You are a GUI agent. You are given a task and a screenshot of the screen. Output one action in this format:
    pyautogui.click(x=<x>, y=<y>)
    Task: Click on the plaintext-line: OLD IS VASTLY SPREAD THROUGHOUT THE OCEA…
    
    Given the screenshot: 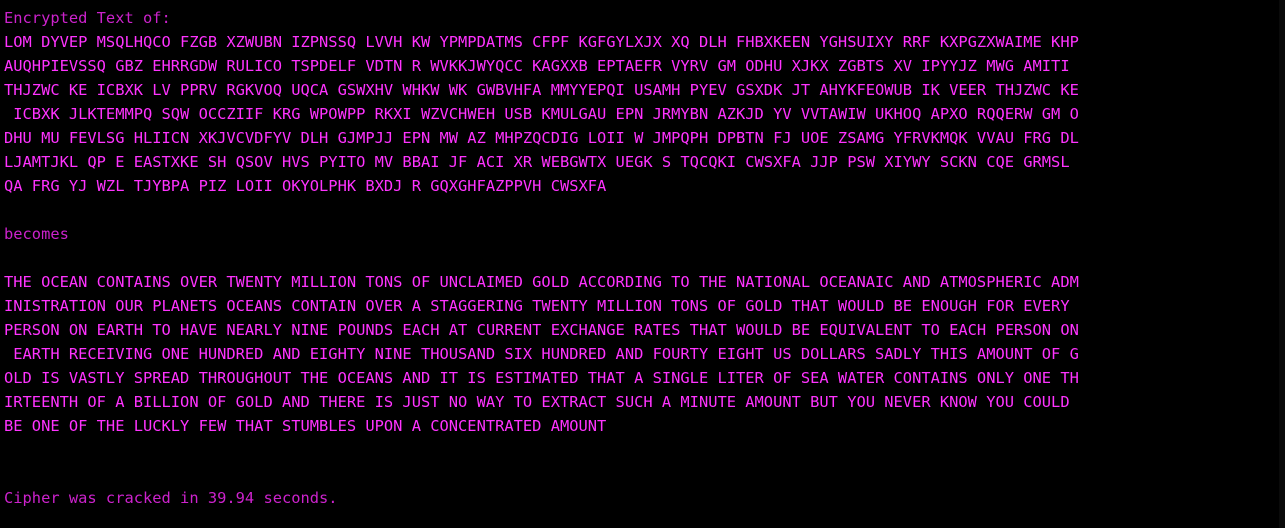 What is the action you would take?
    pyautogui.click(x=541, y=378)
    